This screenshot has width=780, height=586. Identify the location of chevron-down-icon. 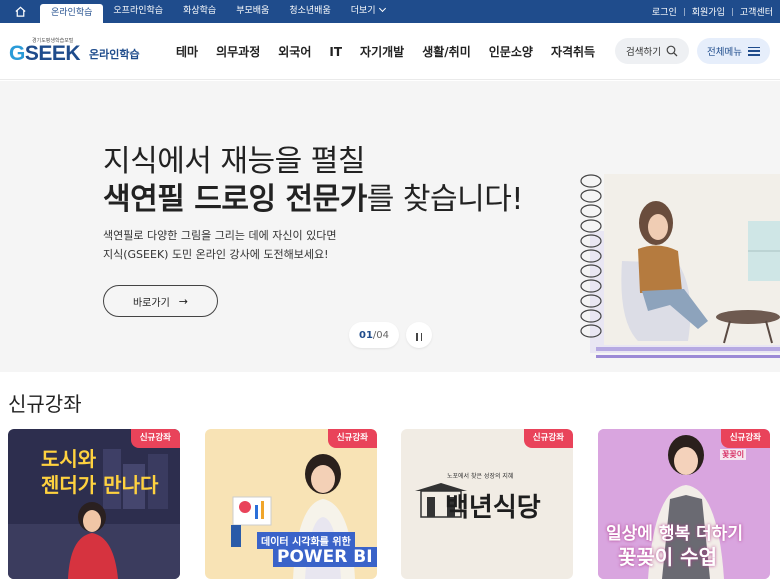
(382, 8).